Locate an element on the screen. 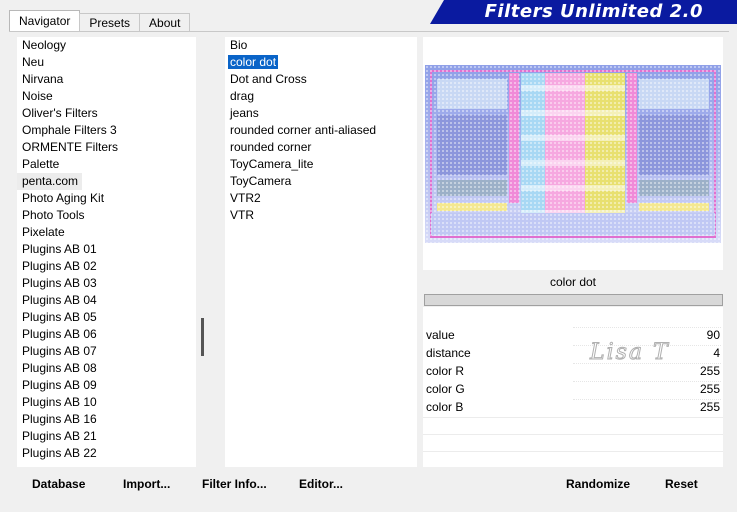  tab-about: About is located at coordinates (165, 22).